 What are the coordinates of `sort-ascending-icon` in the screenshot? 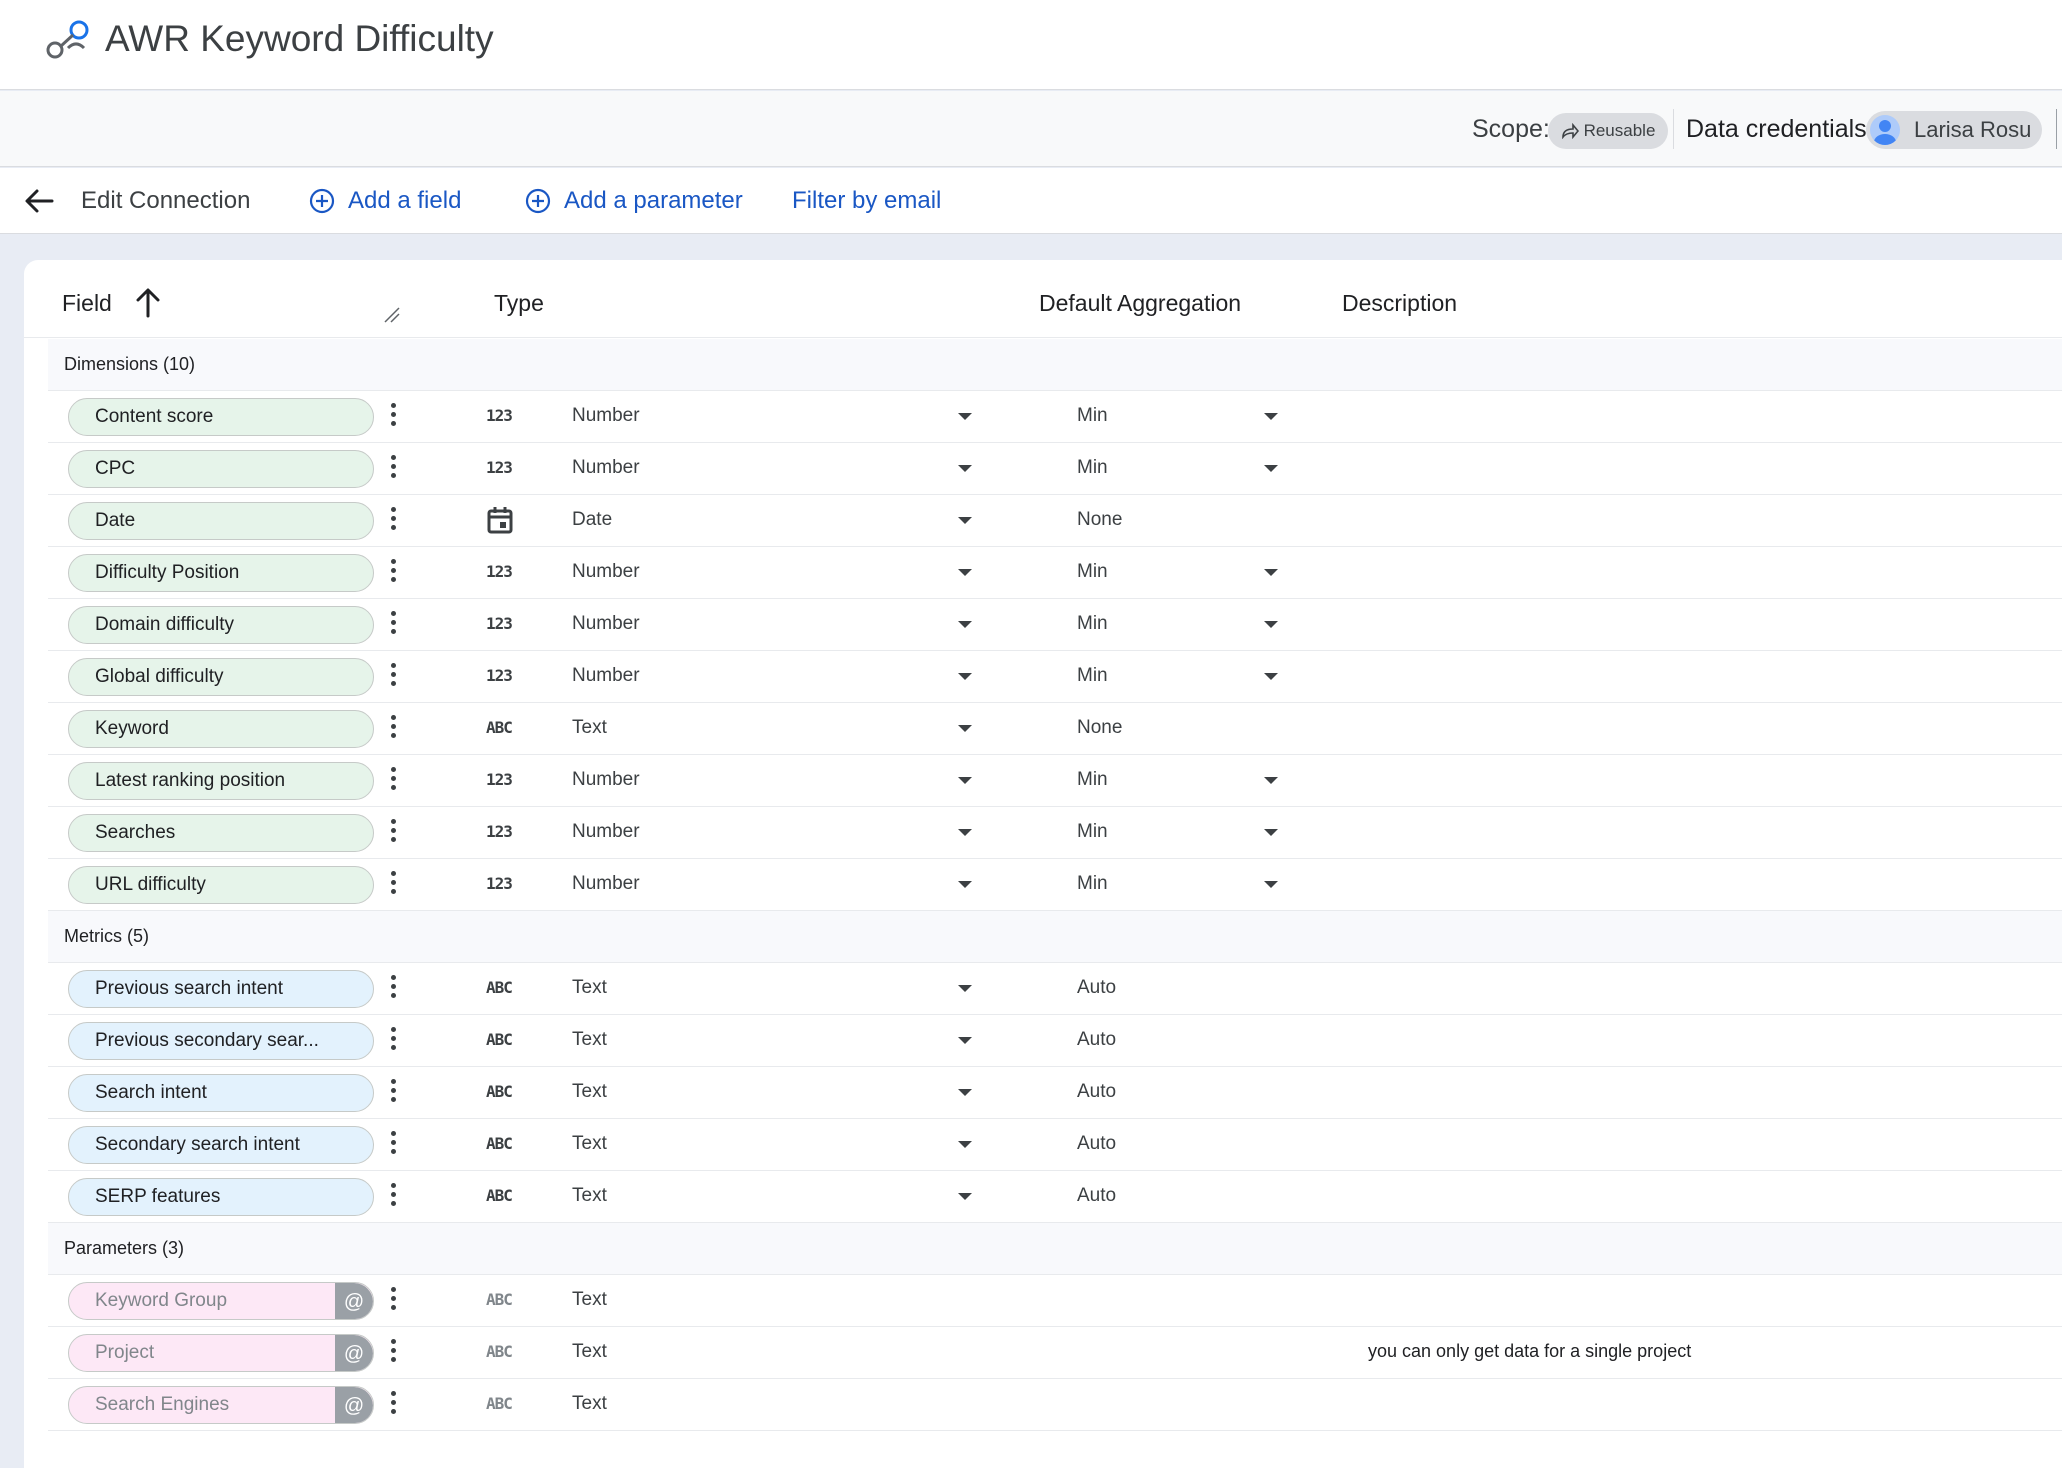 It's located at (148, 303).